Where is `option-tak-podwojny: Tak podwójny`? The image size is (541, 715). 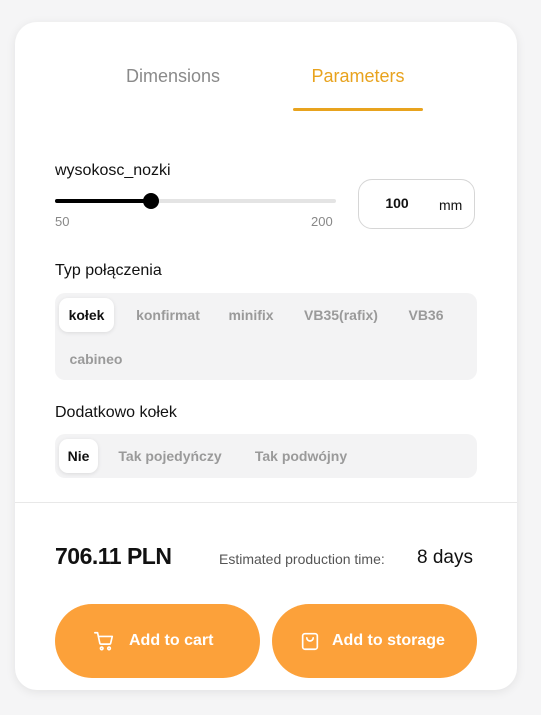
option-tak-podwojny: Tak podwójny is located at coordinates (301, 456).